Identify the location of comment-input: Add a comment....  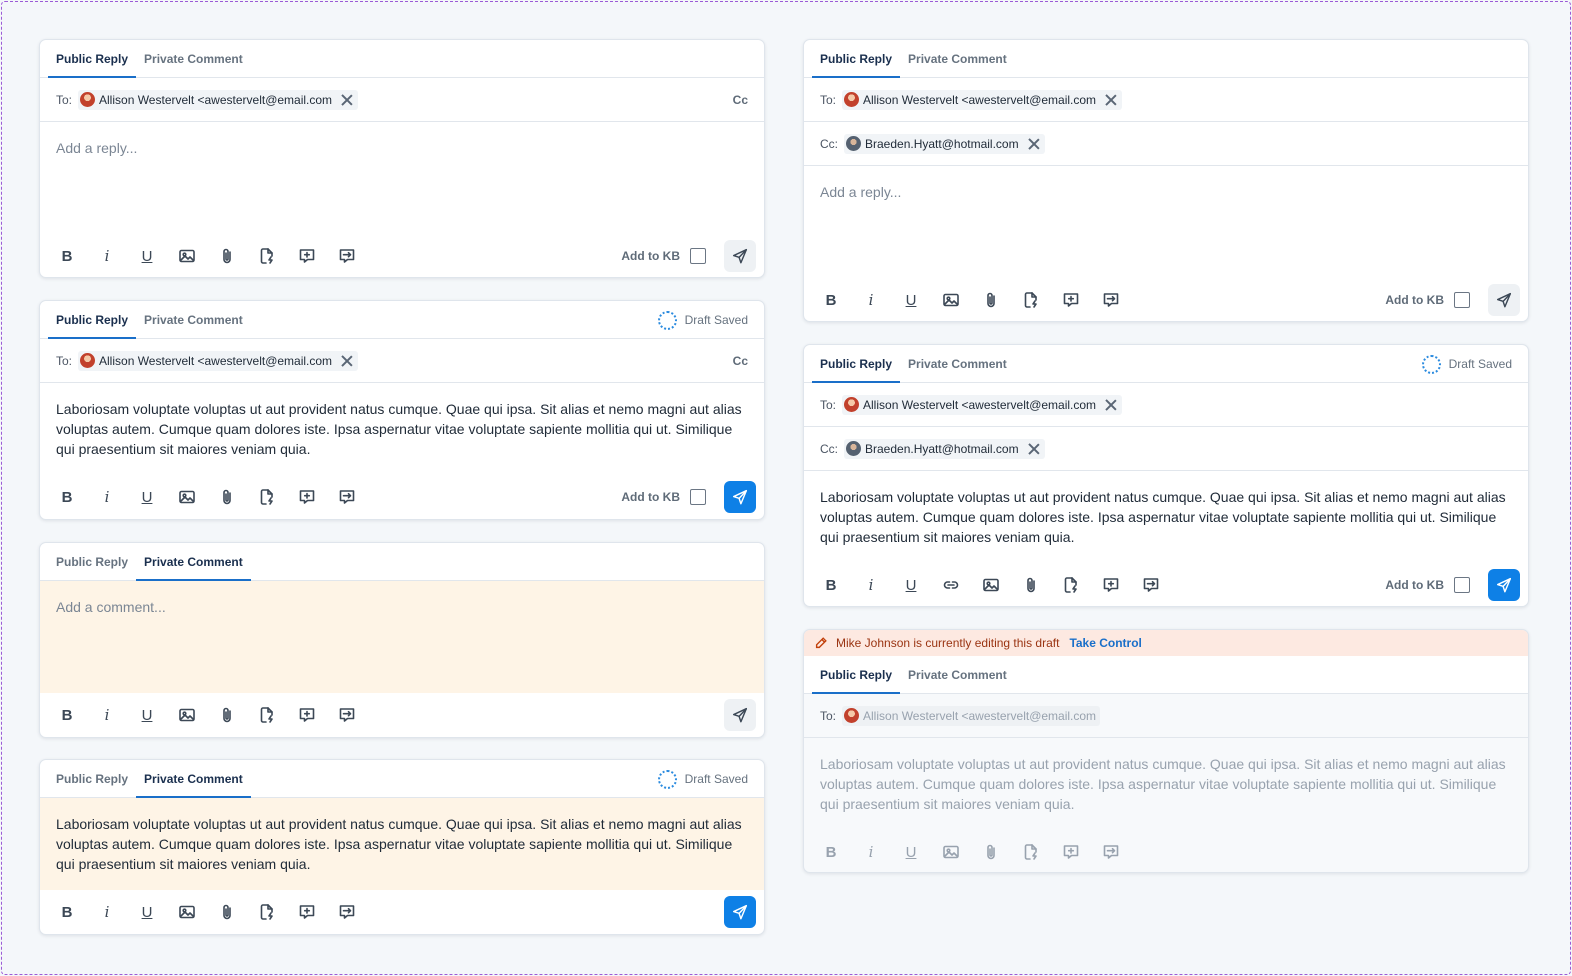
(402, 637).